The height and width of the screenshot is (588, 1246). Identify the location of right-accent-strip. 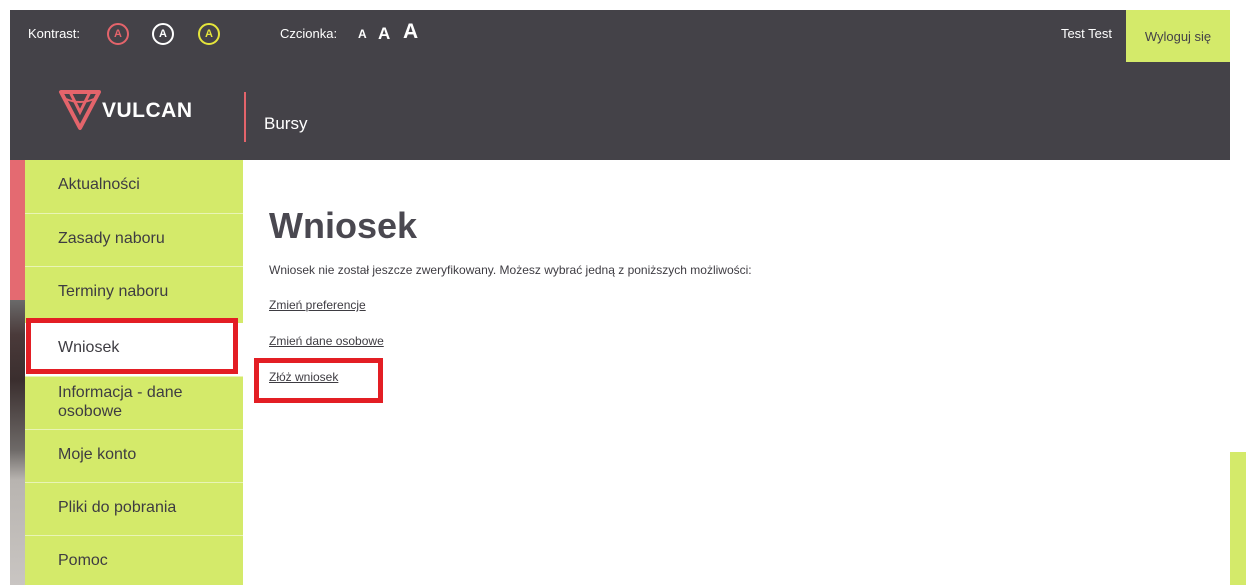
(1238, 518).